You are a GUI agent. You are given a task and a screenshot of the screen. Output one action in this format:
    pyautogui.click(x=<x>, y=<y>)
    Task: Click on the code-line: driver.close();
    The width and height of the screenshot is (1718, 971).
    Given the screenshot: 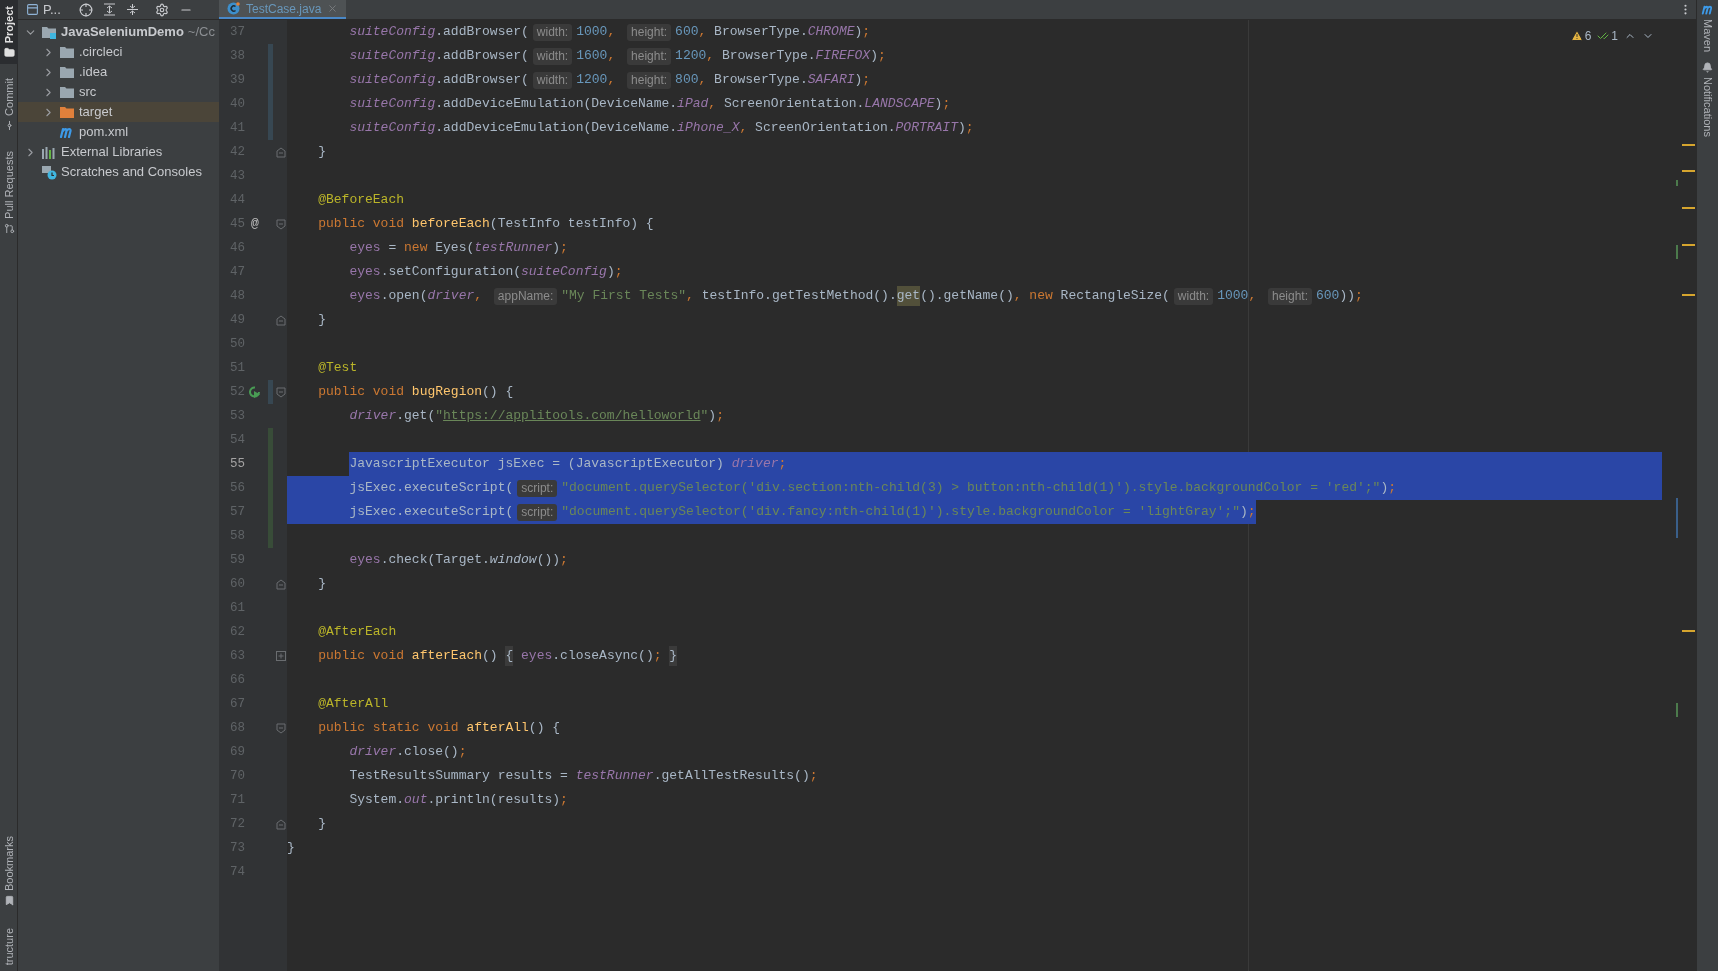 What is the action you would take?
    pyautogui.click(x=407, y=752)
    